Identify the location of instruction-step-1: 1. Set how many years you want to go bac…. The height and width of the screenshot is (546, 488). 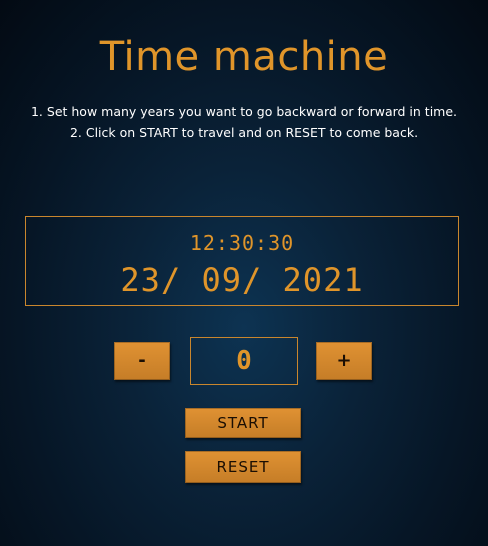
(244, 111).